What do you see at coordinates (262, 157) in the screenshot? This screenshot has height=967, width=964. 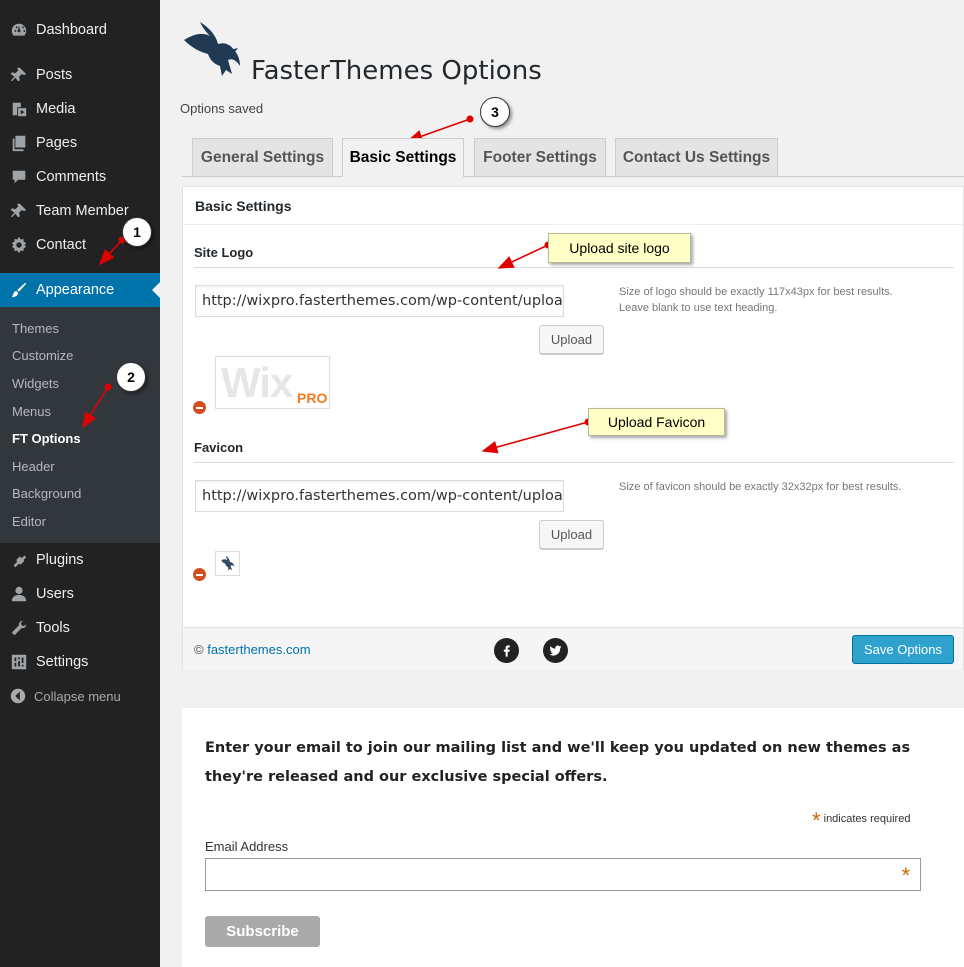 I see `tab-general-settings: General Settings` at bounding box center [262, 157].